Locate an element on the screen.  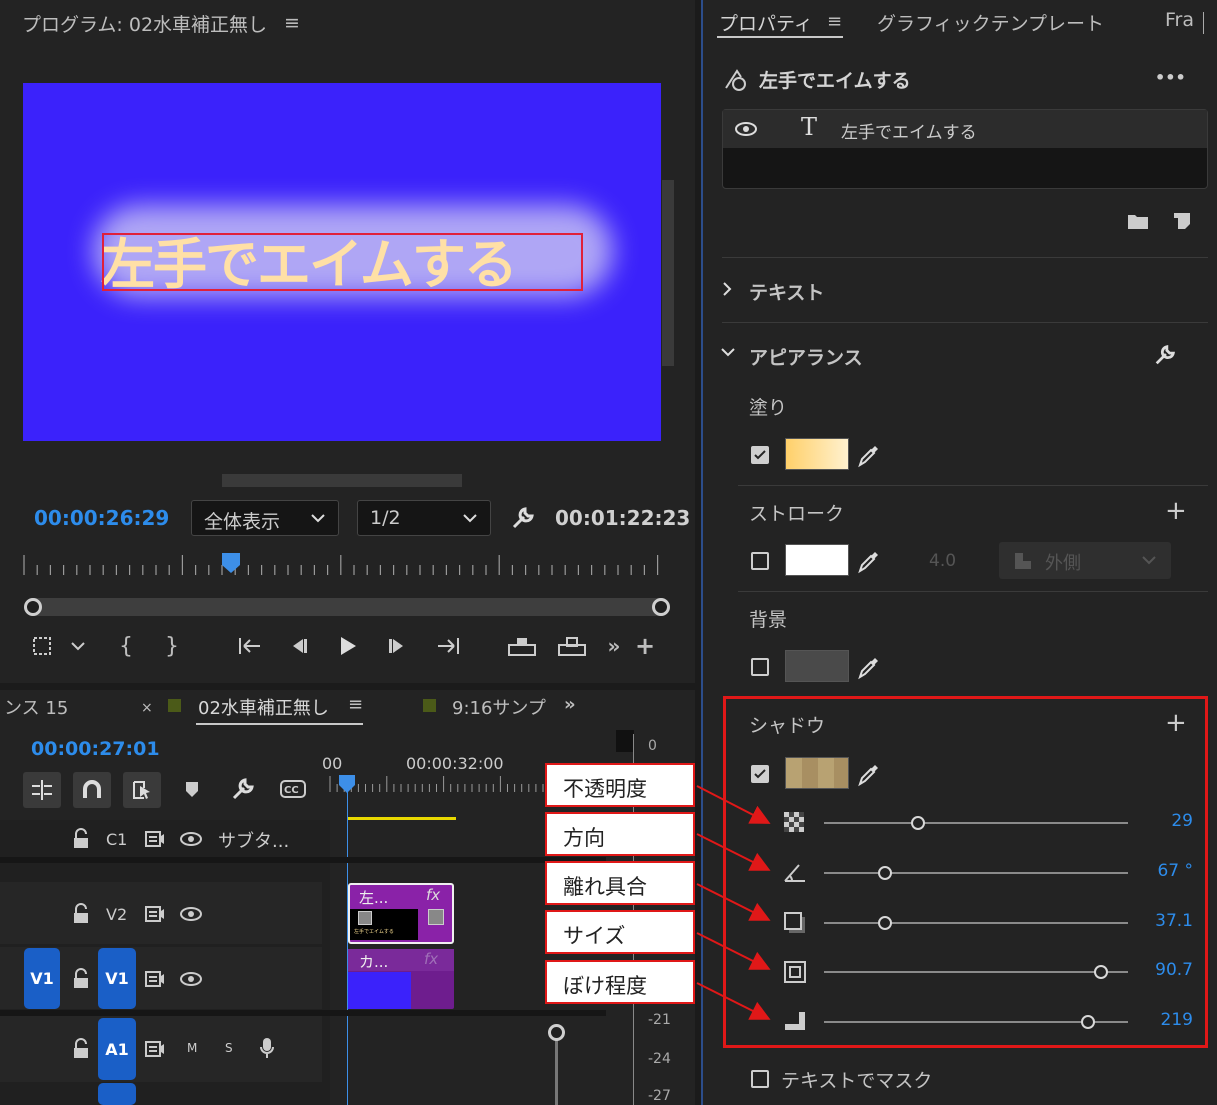
stroke-position-dropdown: 外側 is located at coordinates (1085, 560).